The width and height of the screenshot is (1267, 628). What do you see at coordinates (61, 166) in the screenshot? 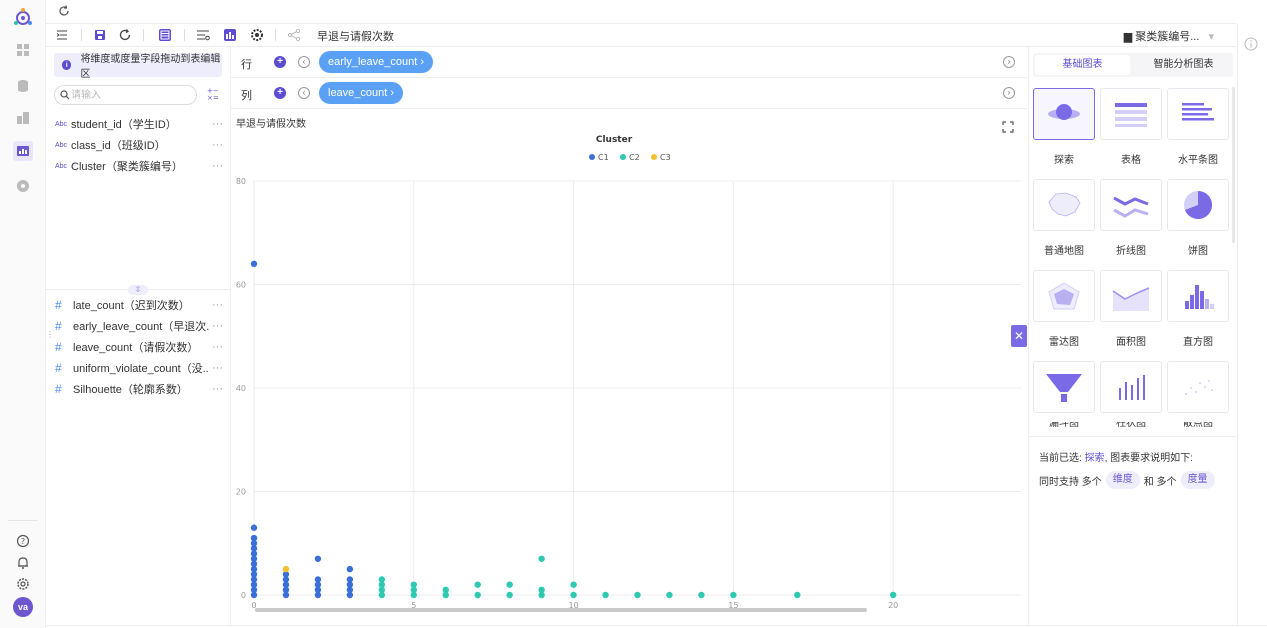
I see `text-type-icon: Abc` at bounding box center [61, 166].